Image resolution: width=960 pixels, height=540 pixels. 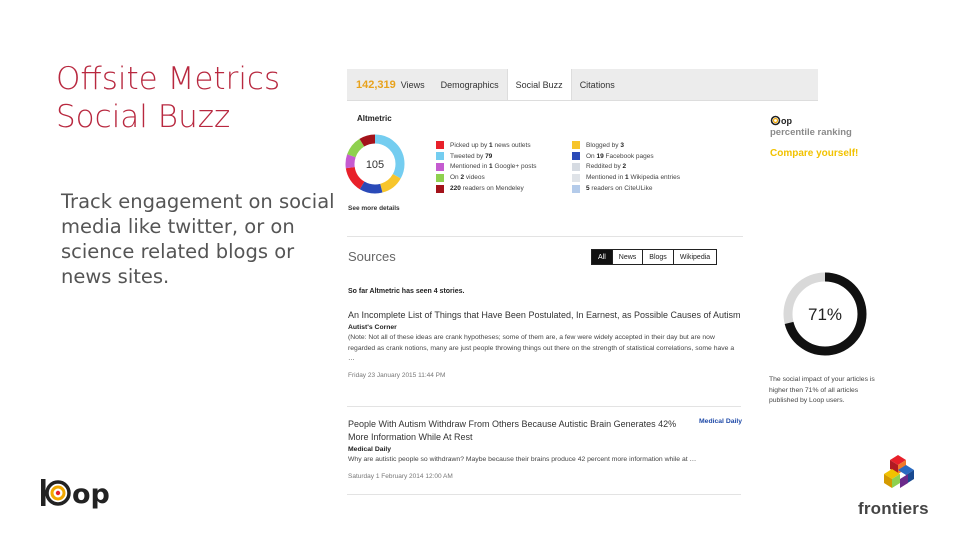 I want to click on metric-row: 220 readers on Mendeley, so click(x=486, y=188).